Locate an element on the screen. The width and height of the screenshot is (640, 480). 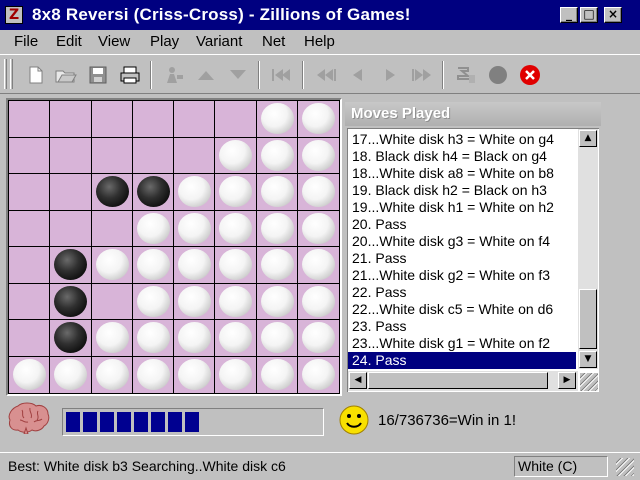
zillions-app-icon is located at coordinates (14, 15).